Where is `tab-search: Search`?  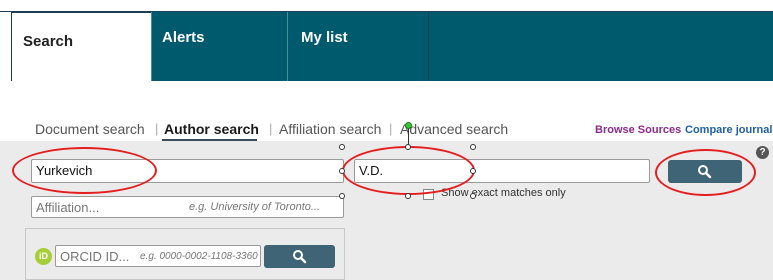 tab-search: Search is located at coordinates (81, 46).